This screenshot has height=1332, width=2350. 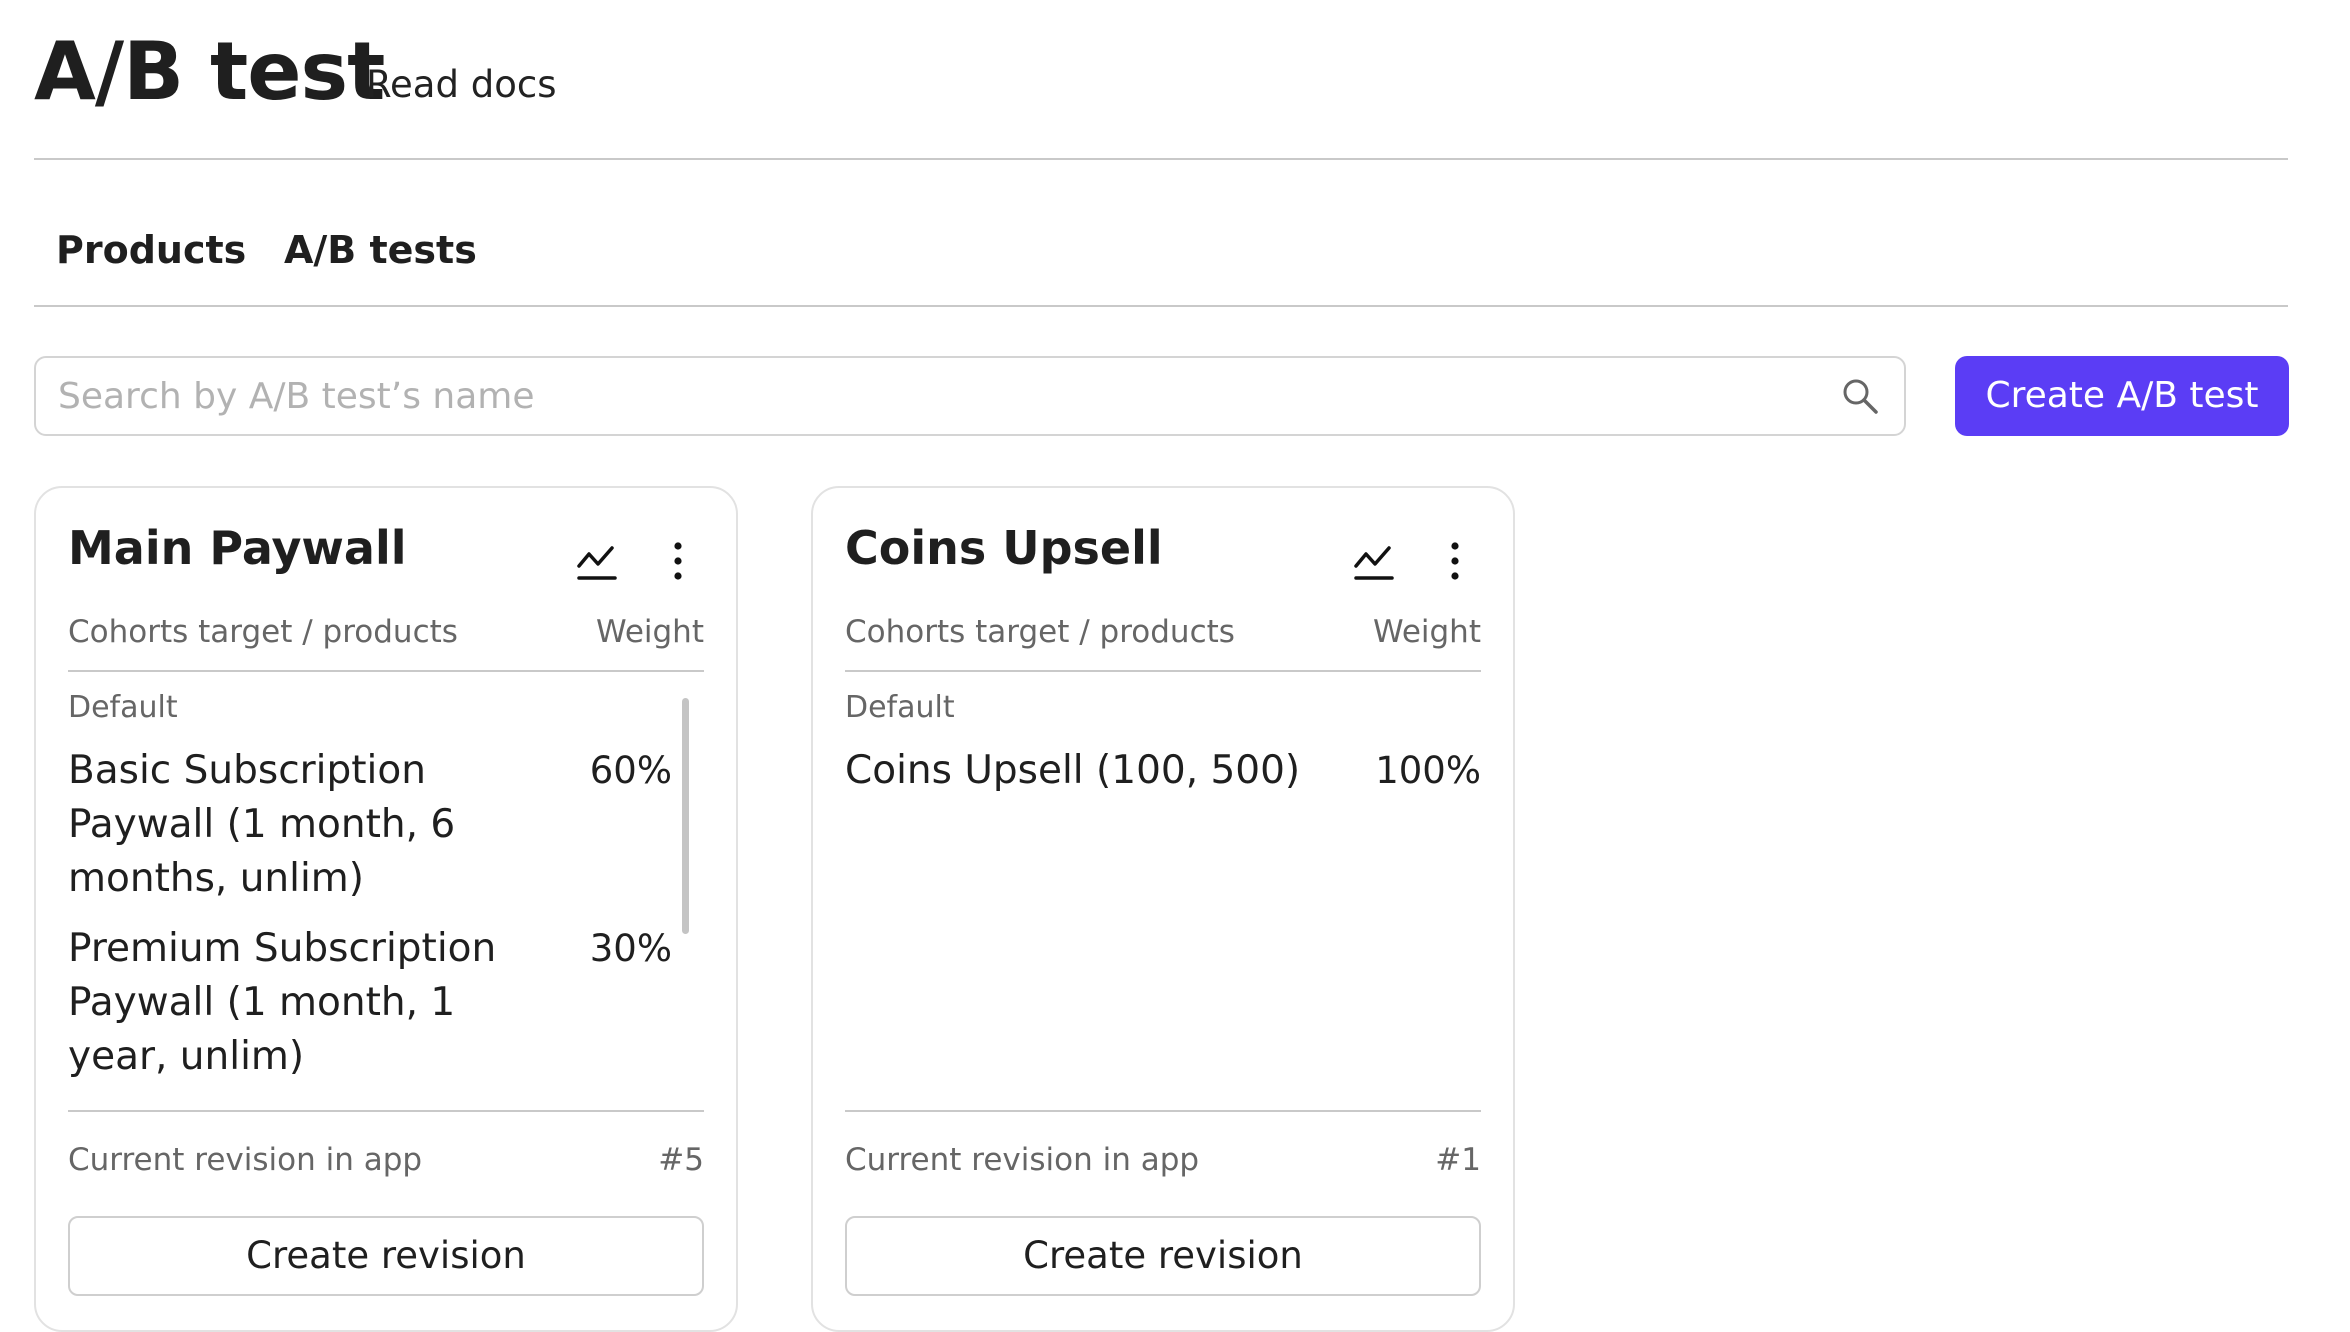 What do you see at coordinates (2122, 396) in the screenshot?
I see `create-ab-test-button: Create A/B test` at bounding box center [2122, 396].